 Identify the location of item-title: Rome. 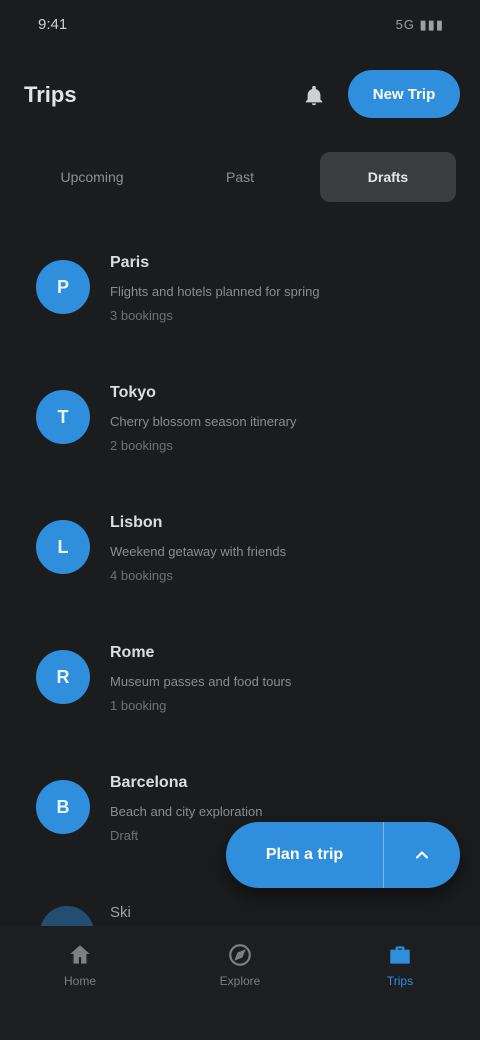
(132, 652).